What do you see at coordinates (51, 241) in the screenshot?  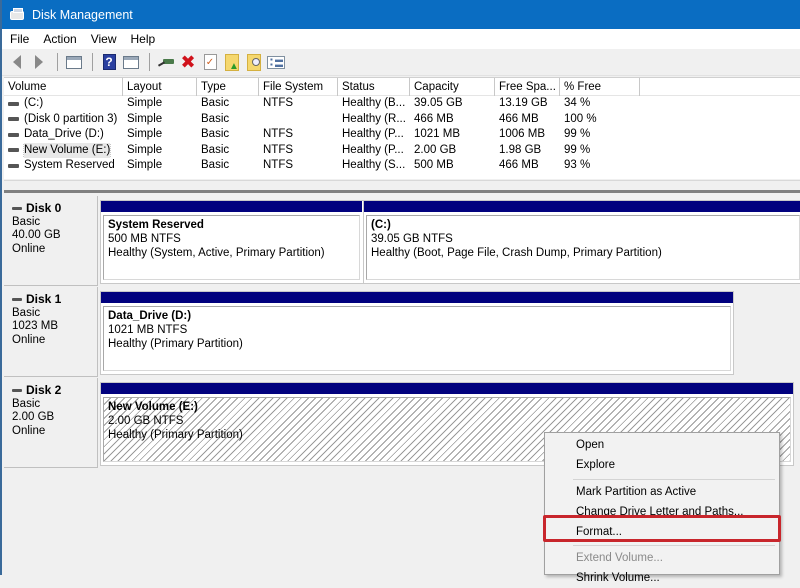 I see `disk-0-label: Disk 0 Basic 40.00 GB Online` at bounding box center [51, 241].